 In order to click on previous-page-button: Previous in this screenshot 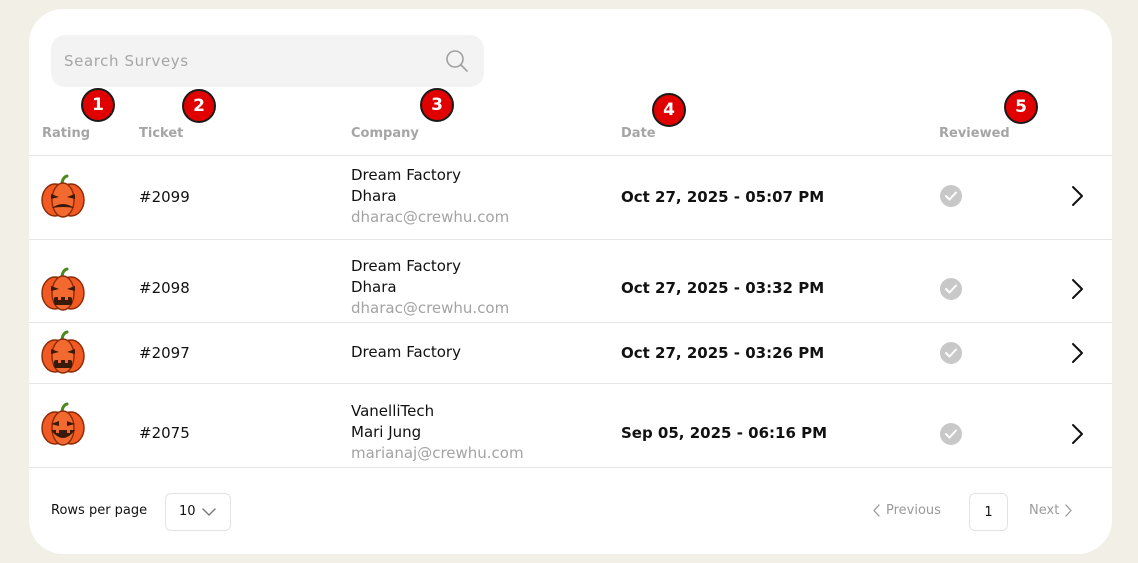, I will do `click(906, 510)`.